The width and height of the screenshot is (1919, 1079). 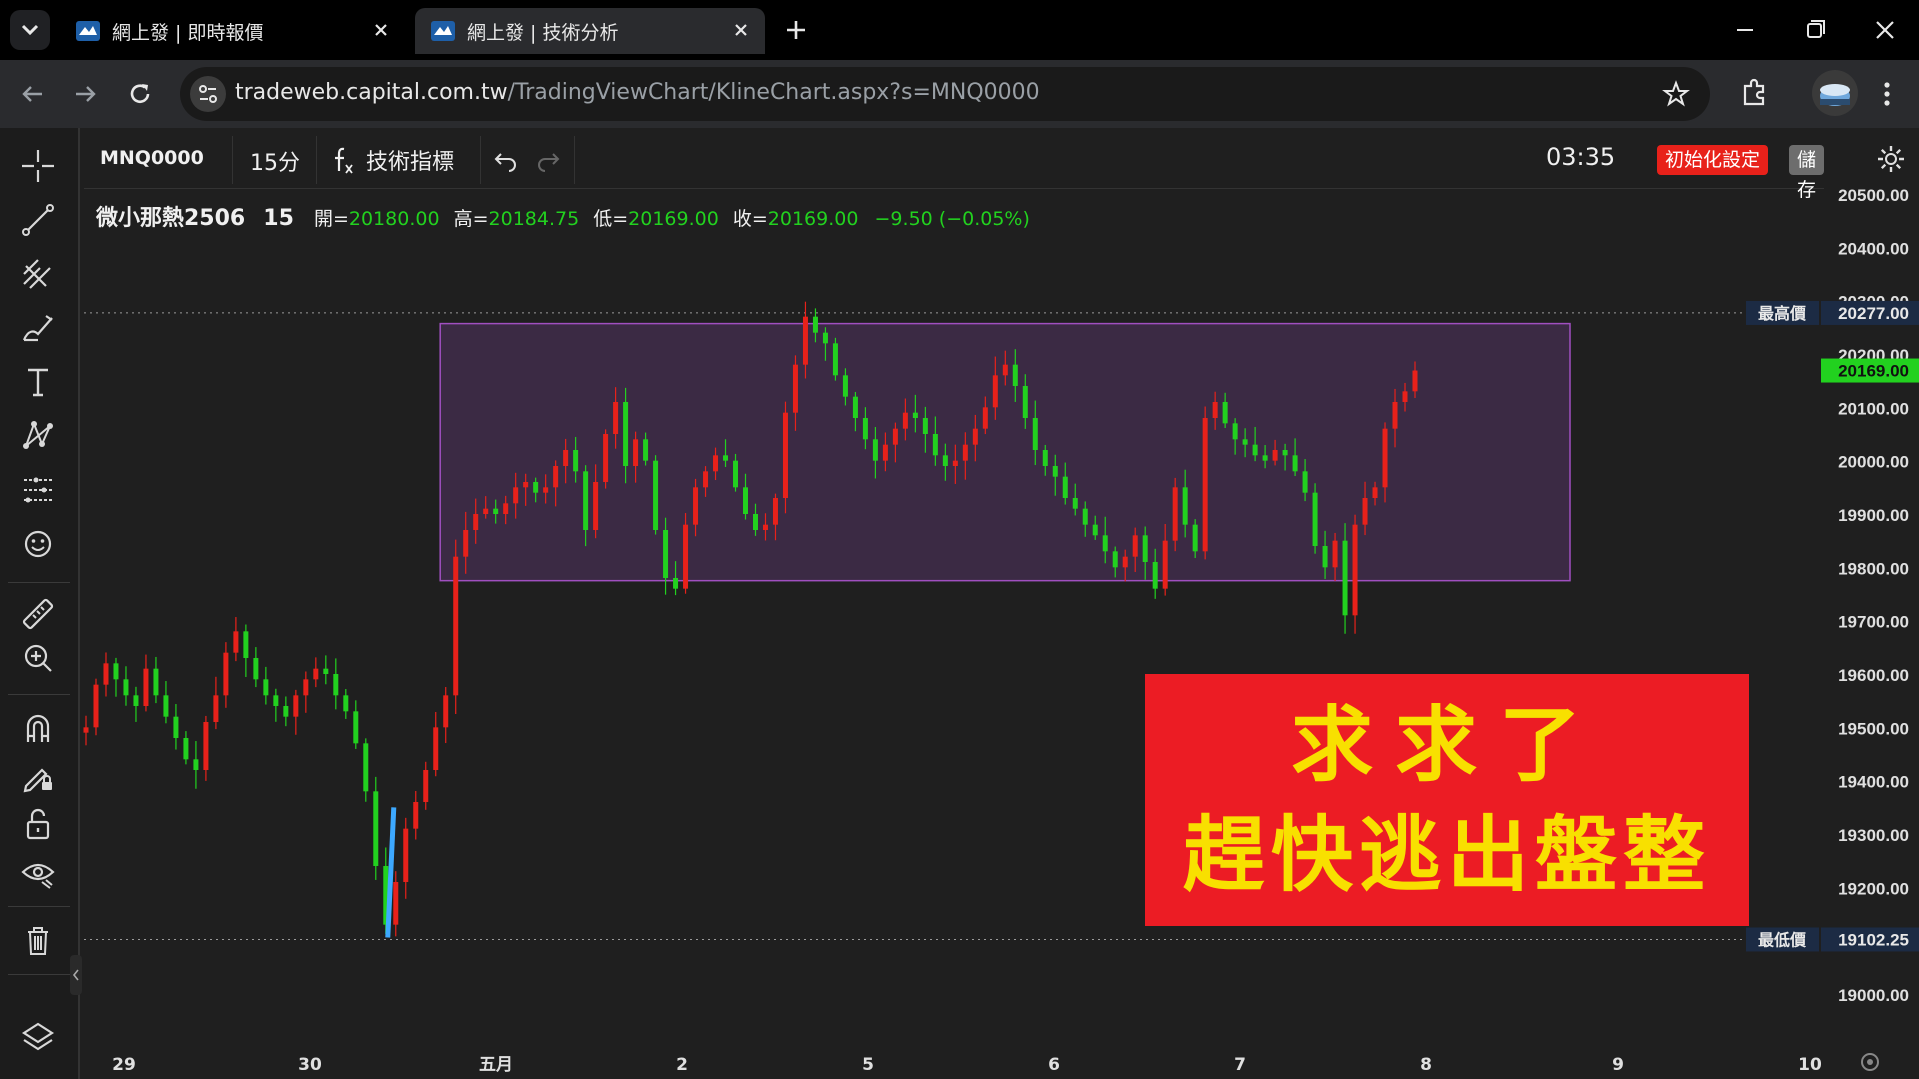 I want to click on lock-drawing-icon, so click(x=38, y=776).